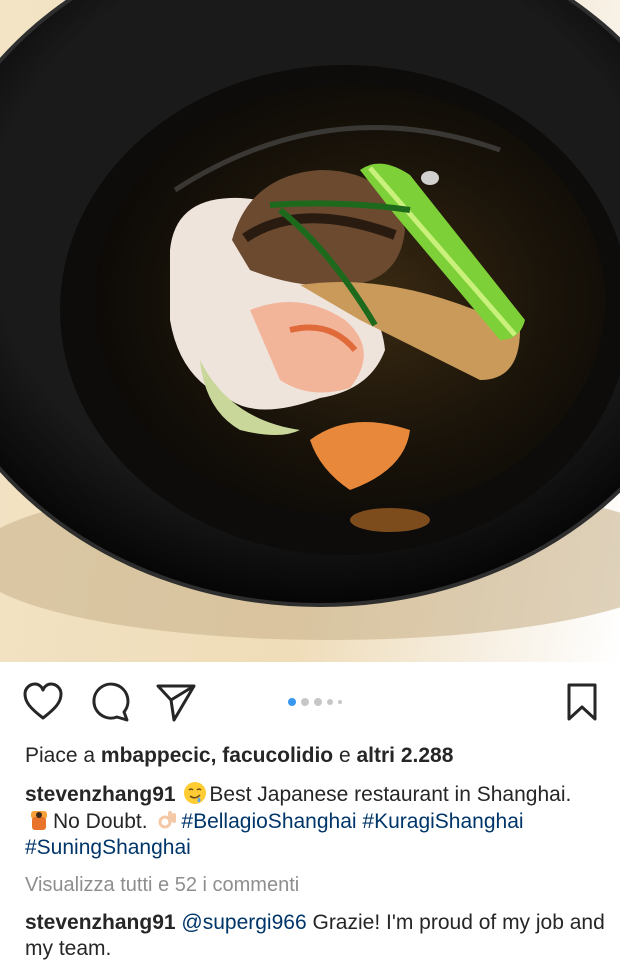 The width and height of the screenshot is (620, 973). I want to click on comment-username: stevenzhang91, so click(100, 922).